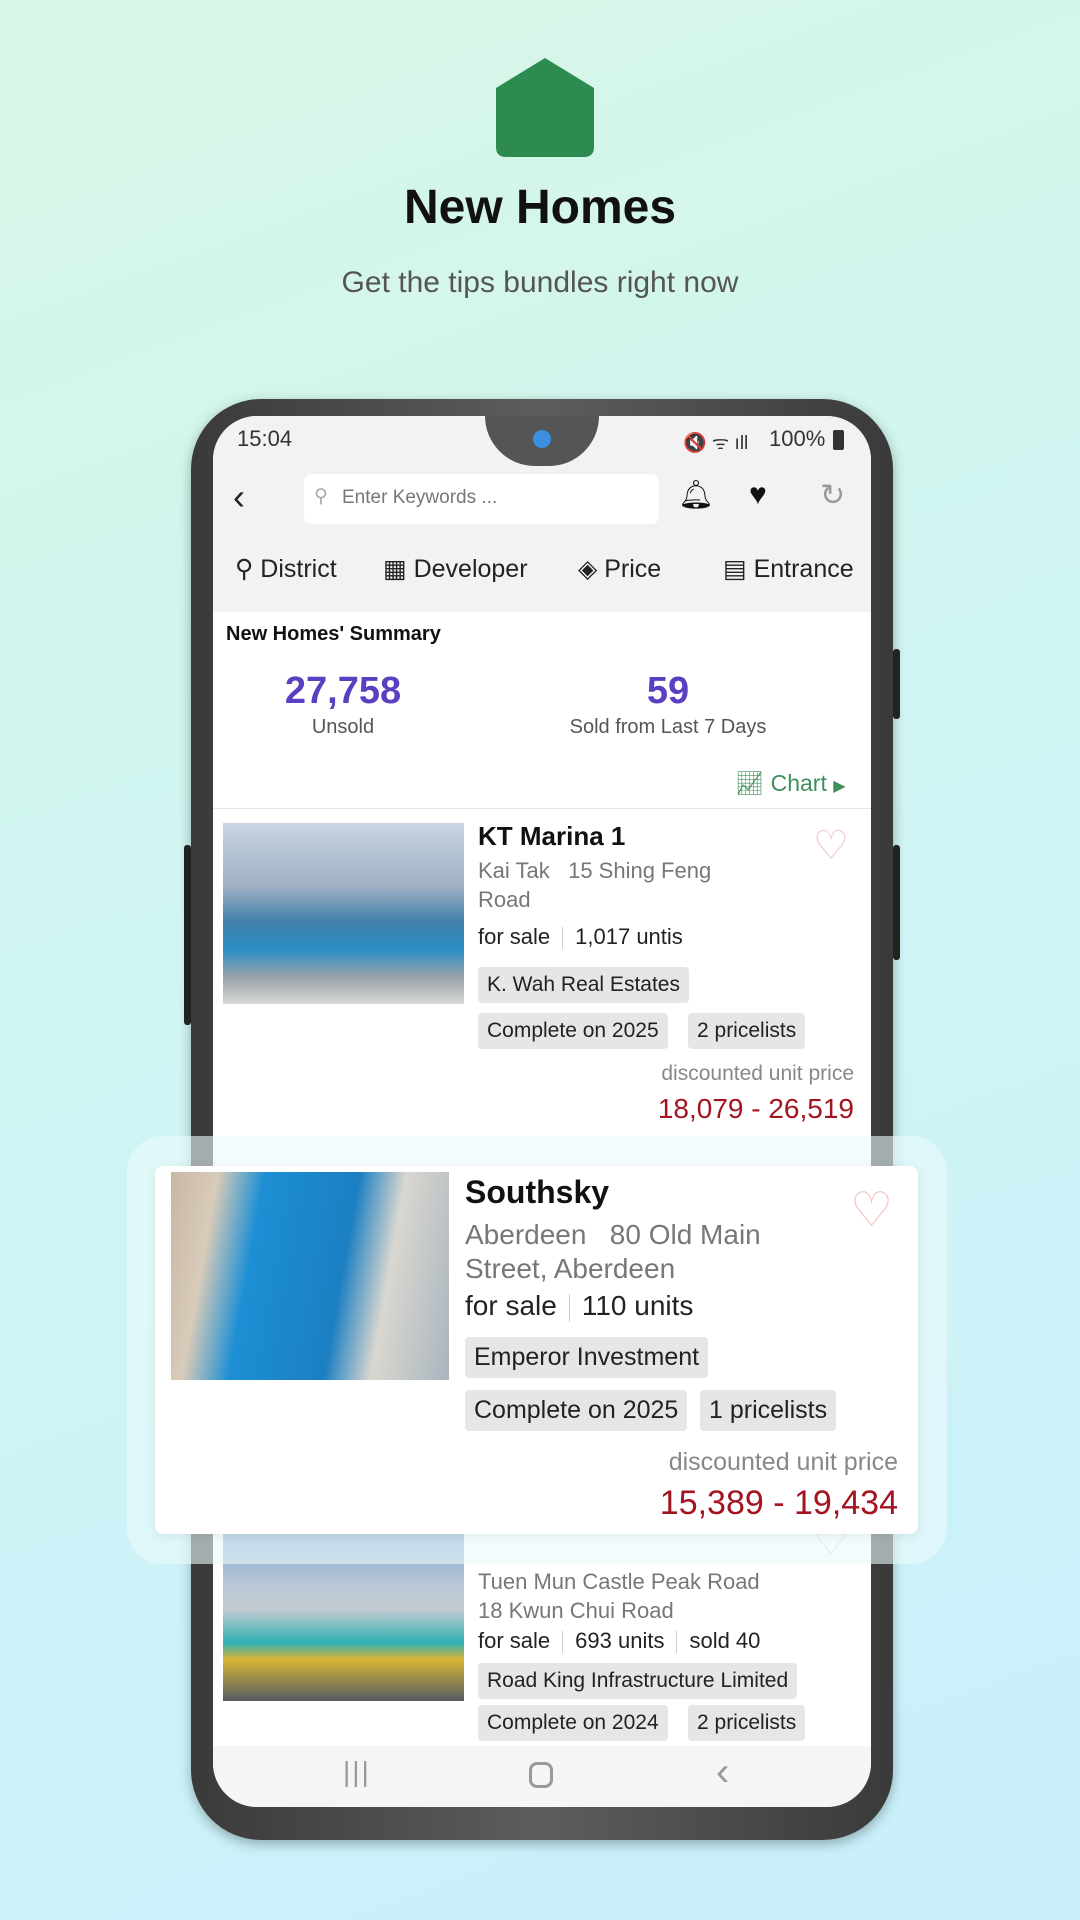 The image size is (1080, 1920). Describe the element at coordinates (778, 1503) in the screenshot. I see `price-range: 15,389 - 19,434` at that location.